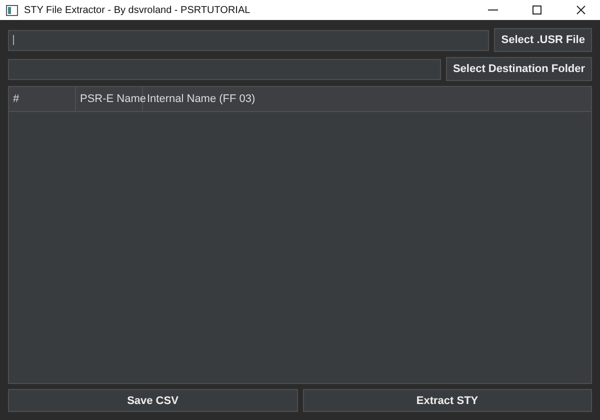  Describe the element at coordinates (42, 99) in the screenshot. I see `column-header: #` at that location.